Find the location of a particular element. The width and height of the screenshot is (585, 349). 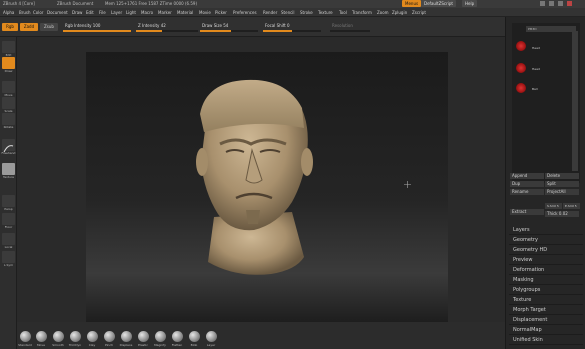

focal-shift-slider: Focal Shift 0 is located at coordinates (292, 27).